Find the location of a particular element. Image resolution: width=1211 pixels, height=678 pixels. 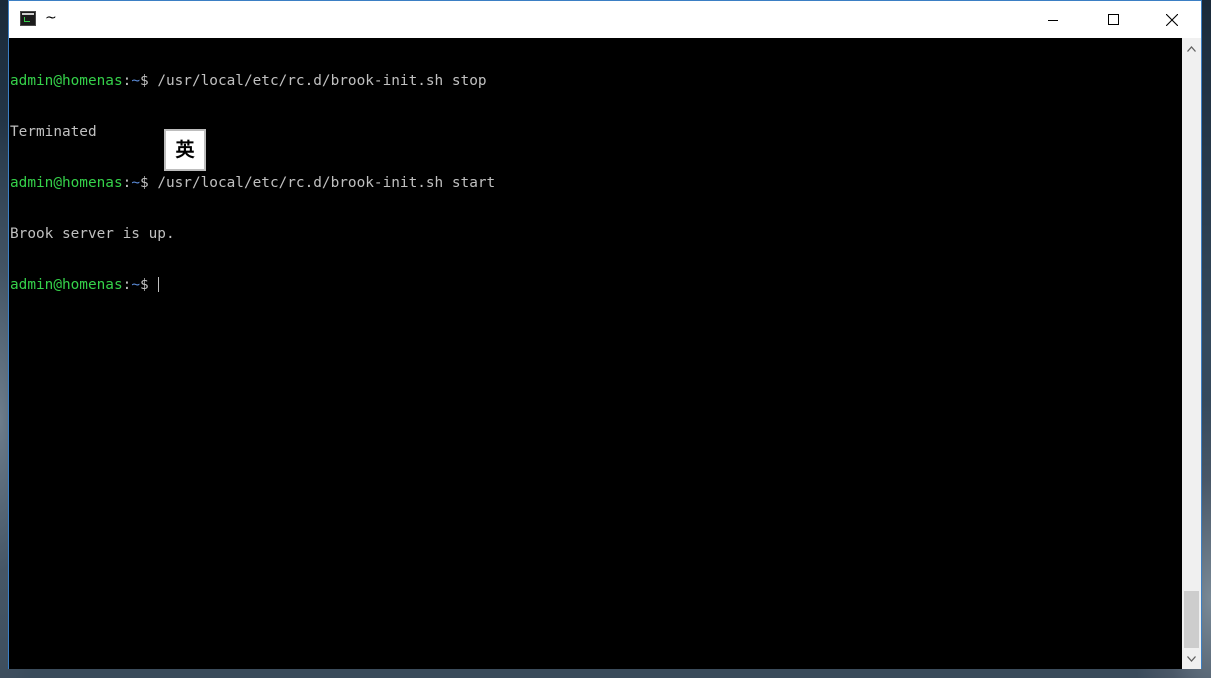

maximize-icon is located at coordinates (1113, 19).